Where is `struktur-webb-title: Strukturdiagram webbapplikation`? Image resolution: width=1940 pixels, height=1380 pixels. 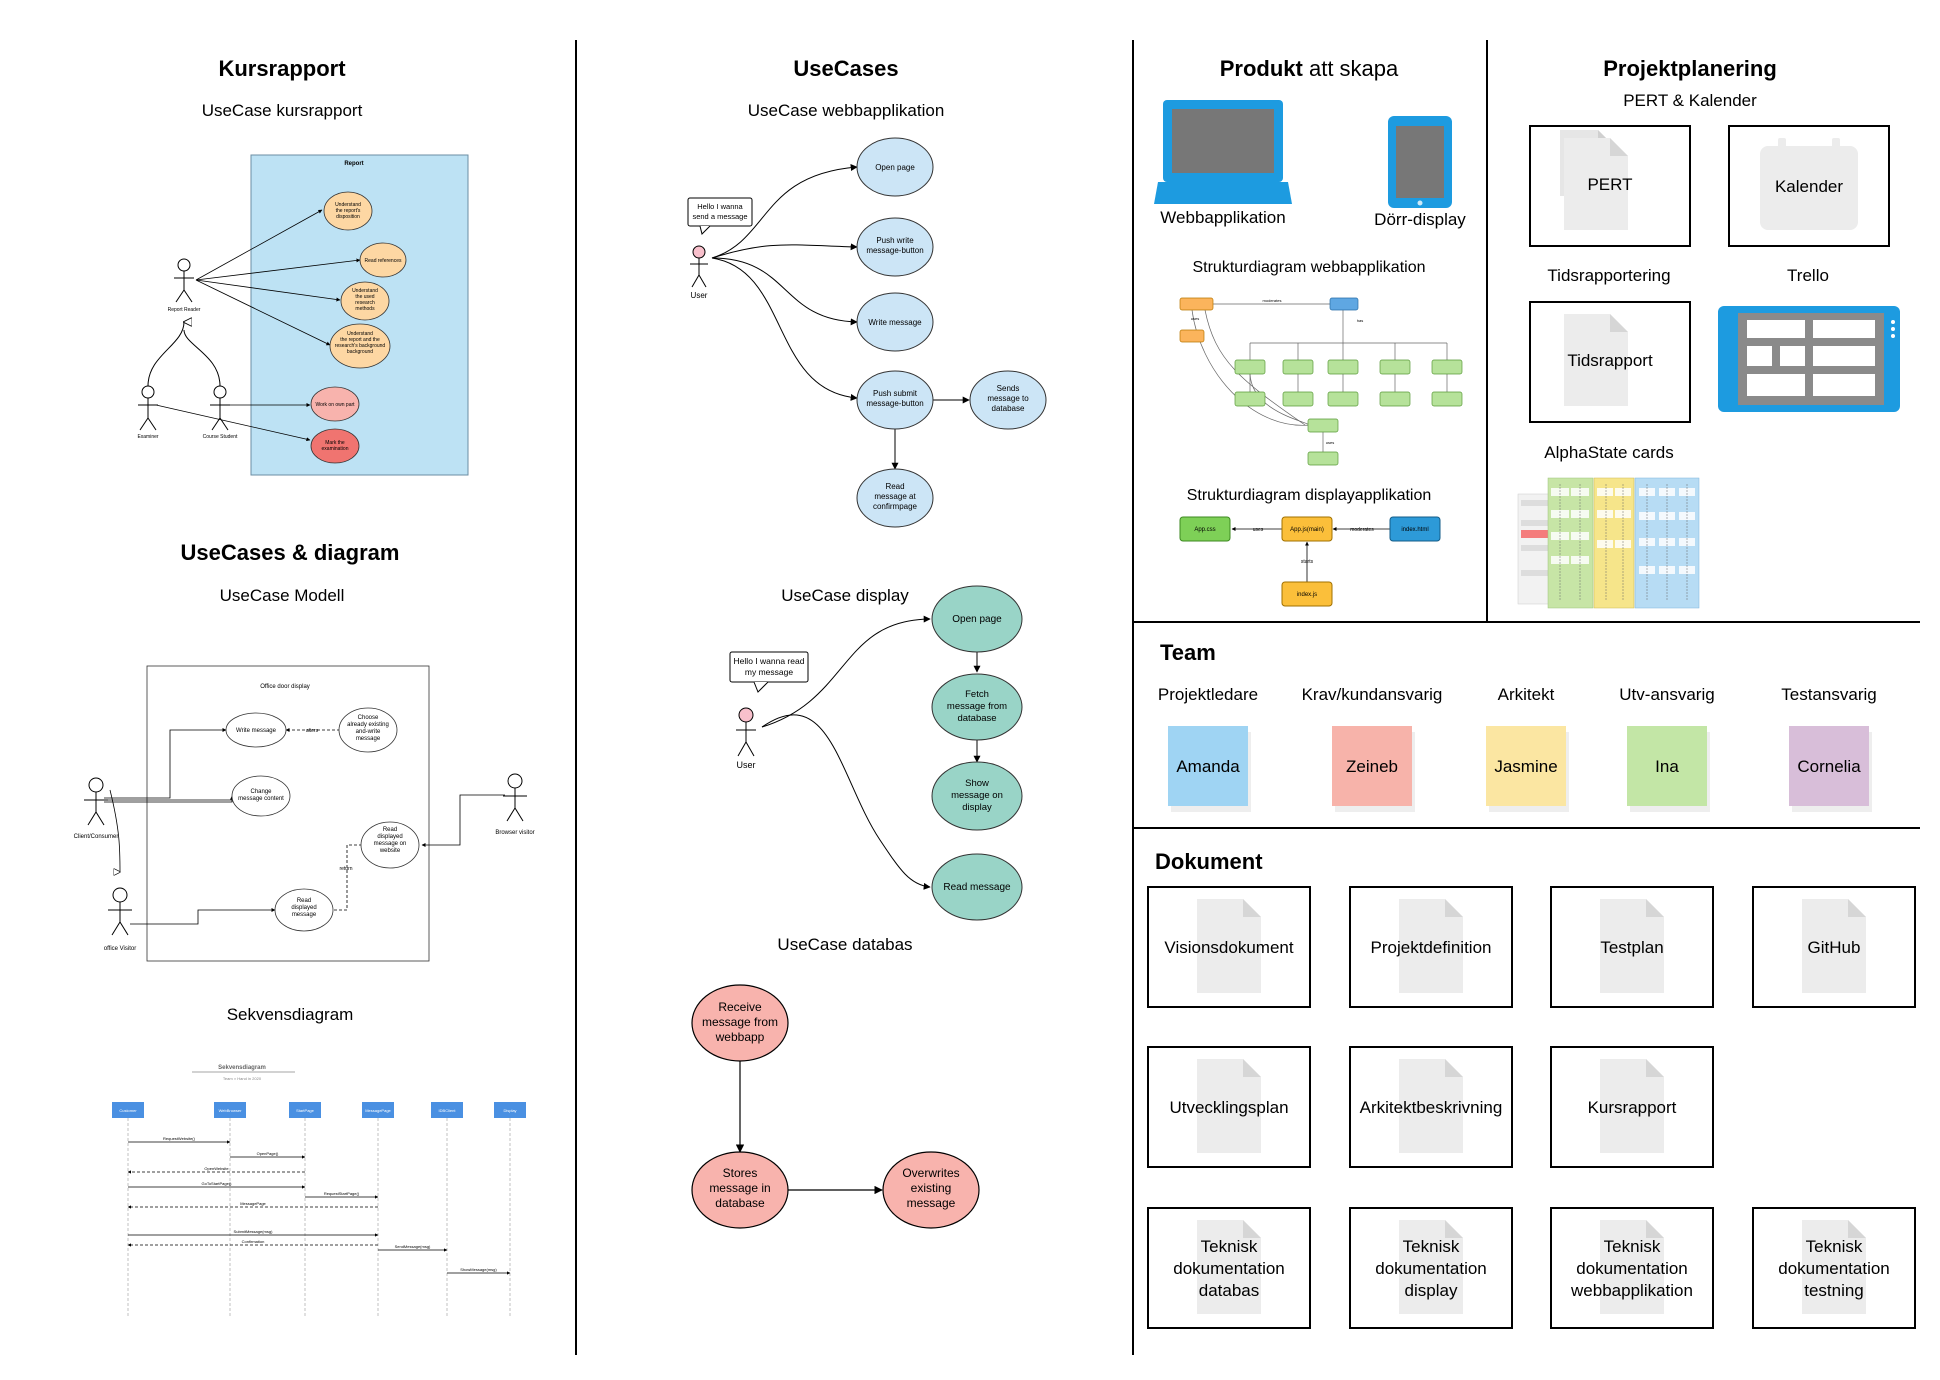 struktur-webb-title: Strukturdiagram webbapplikation is located at coordinates (1308, 267).